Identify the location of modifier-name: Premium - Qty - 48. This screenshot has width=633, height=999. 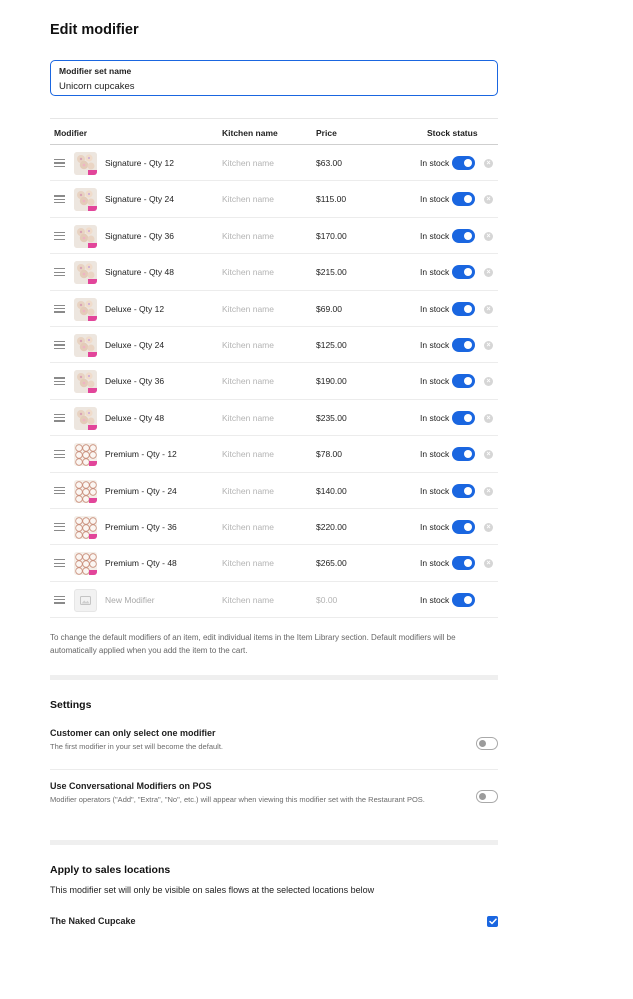
(141, 563).